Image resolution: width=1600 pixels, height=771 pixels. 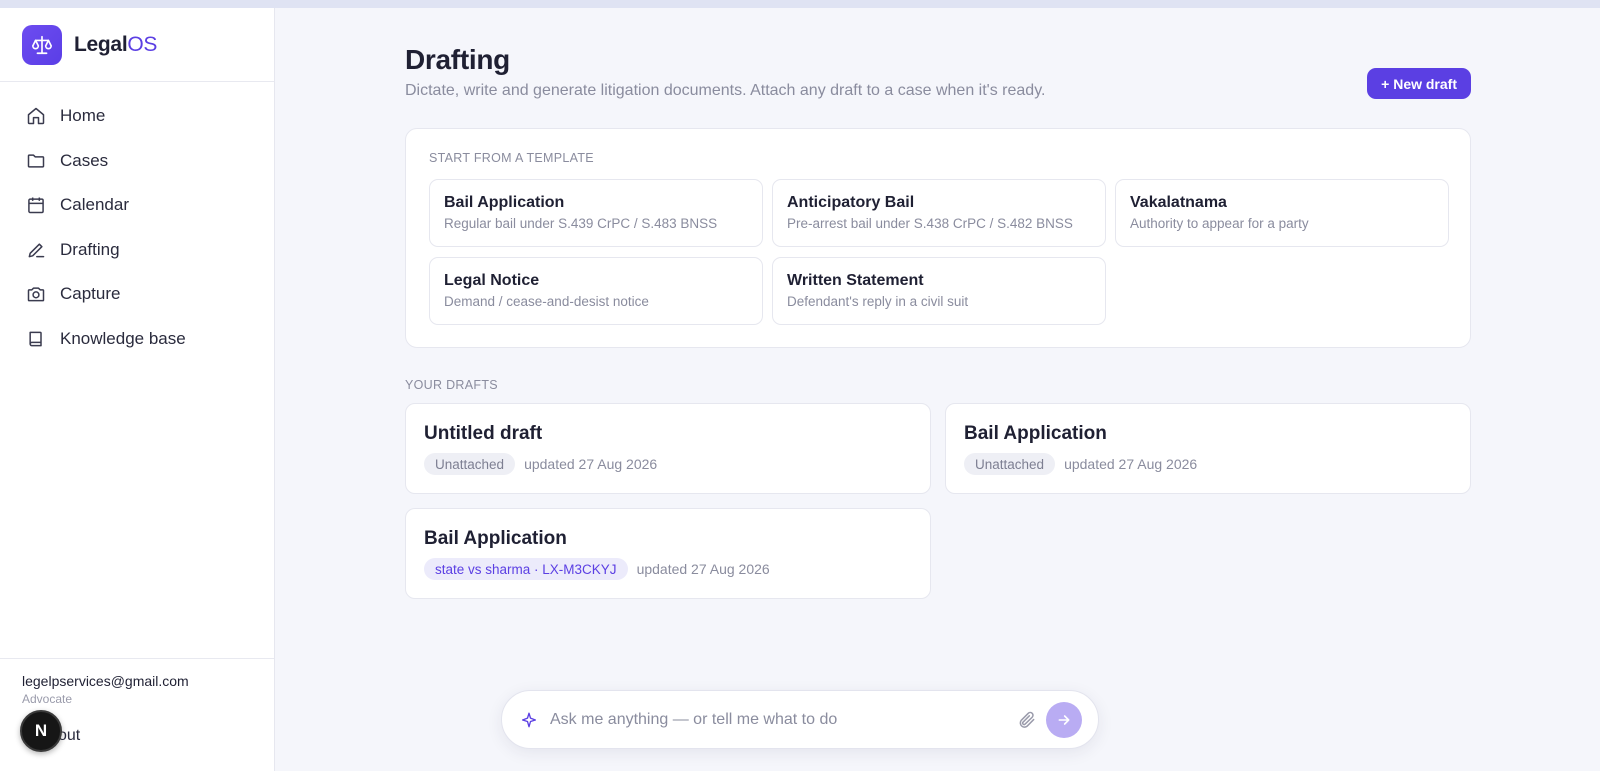 I want to click on sidebar-item-label: Home, so click(x=83, y=116).